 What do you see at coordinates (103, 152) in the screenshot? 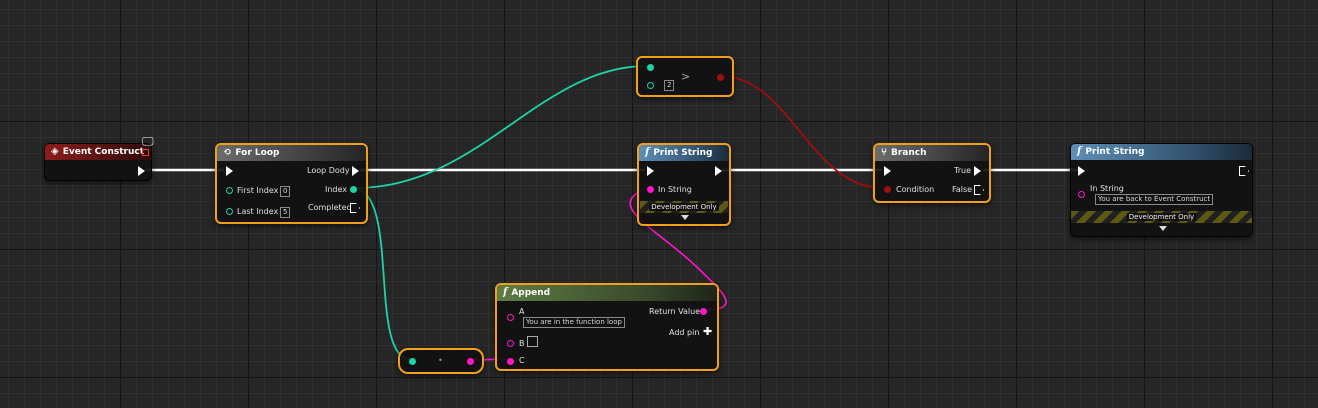
I see `event-construct-title: Event Construct` at bounding box center [103, 152].